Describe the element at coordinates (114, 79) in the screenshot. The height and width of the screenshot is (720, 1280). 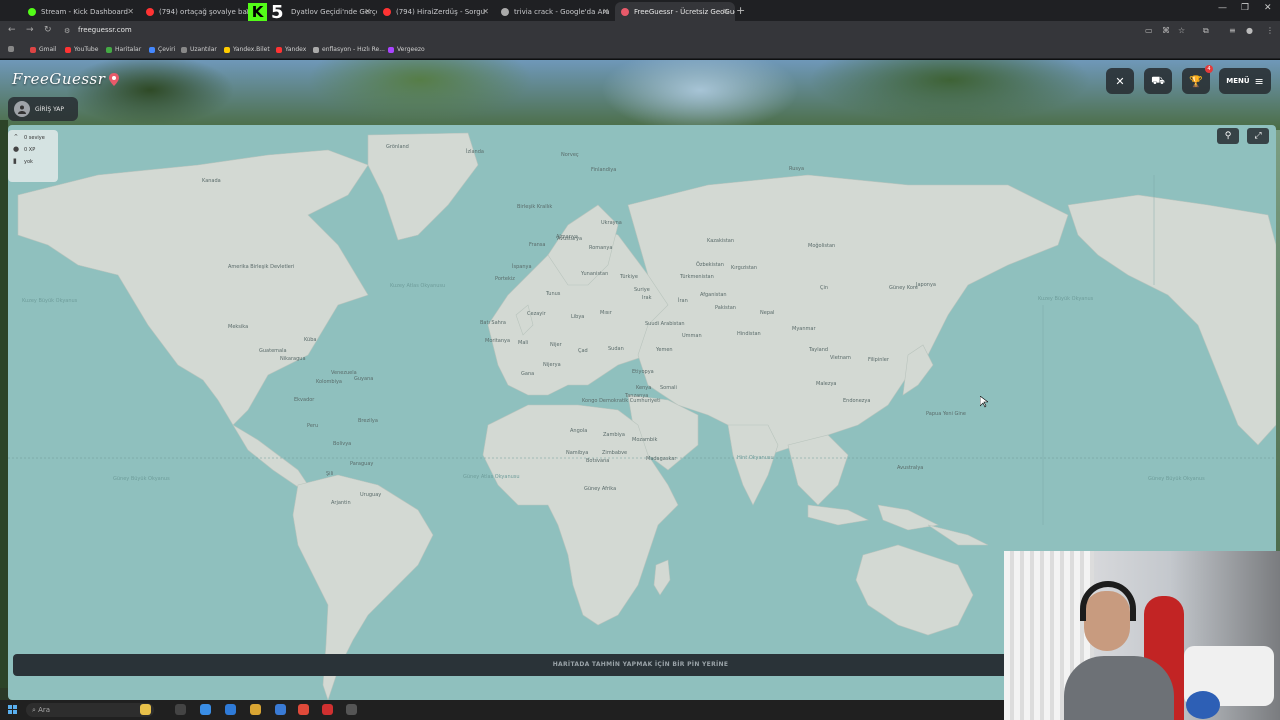
I see `map-pin-icon` at that location.